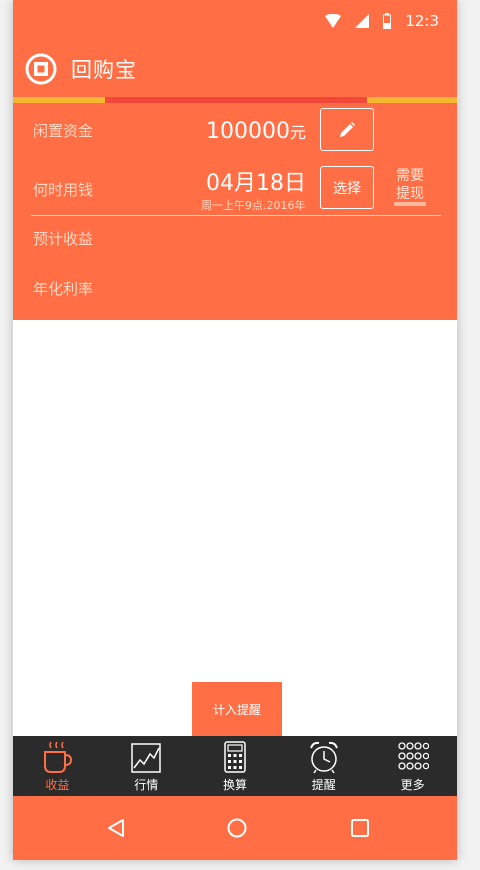  What do you see at coordinates (410, 204) in the screenshot?
I see `need-withdraw-indicator` at bounding box center [410, 204].